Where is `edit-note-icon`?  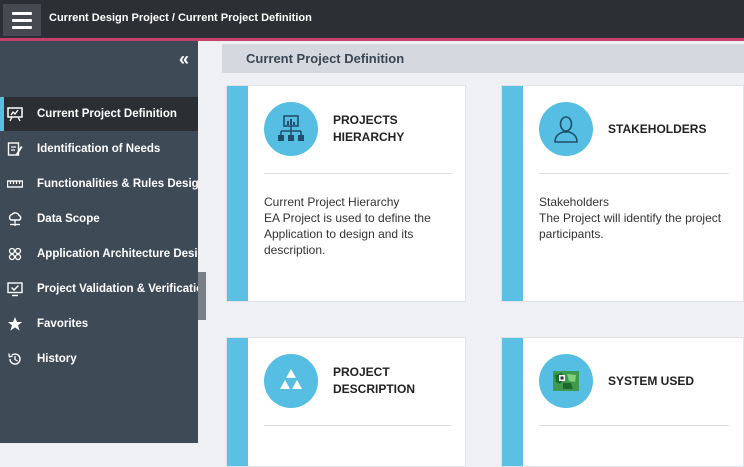
edit-note-icon is located at coordinates (15, 149).